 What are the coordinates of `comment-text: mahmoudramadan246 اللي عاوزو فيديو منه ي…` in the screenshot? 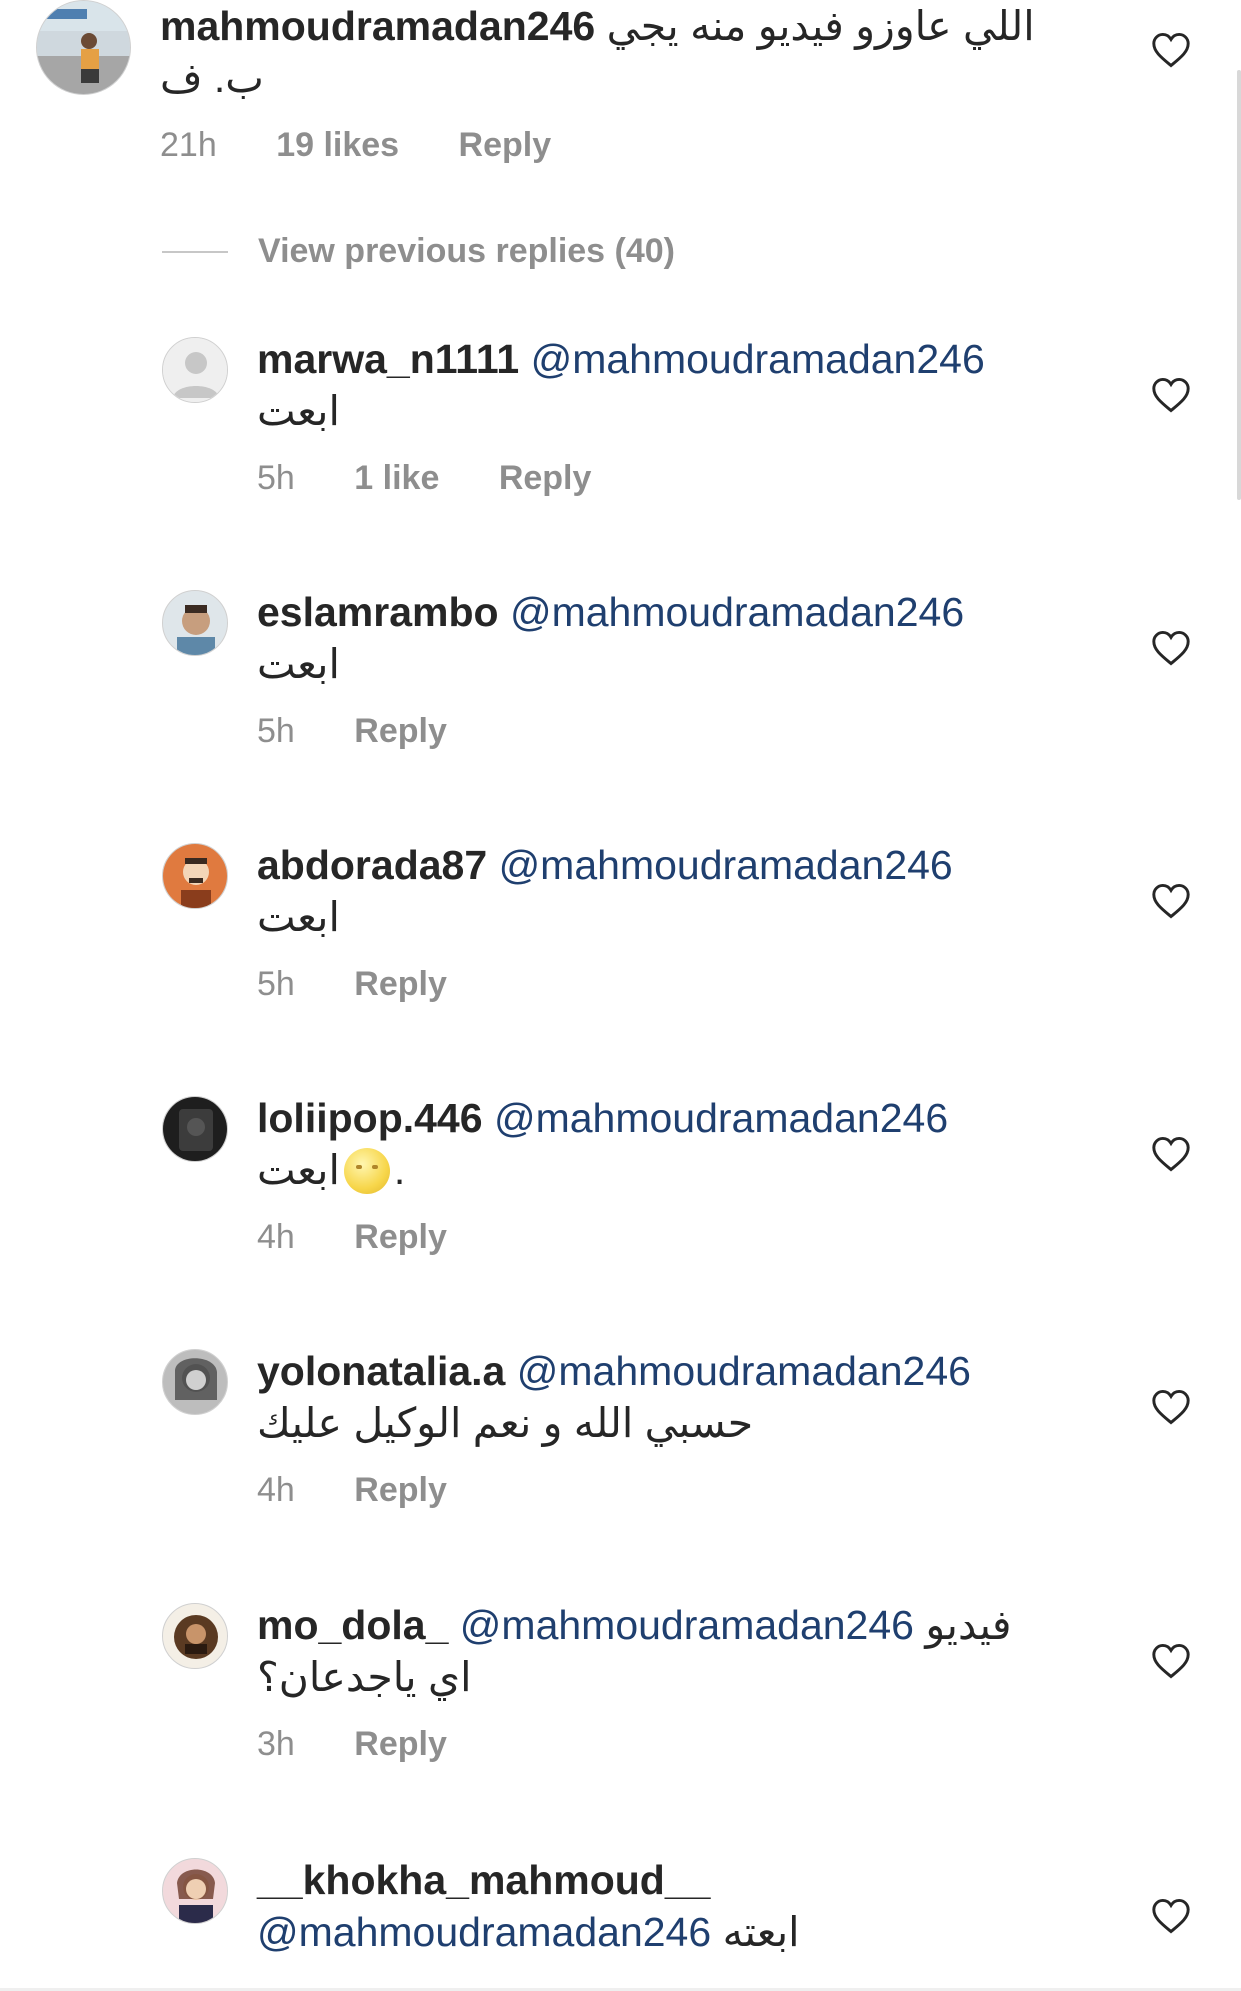 It's located at (600, 52).